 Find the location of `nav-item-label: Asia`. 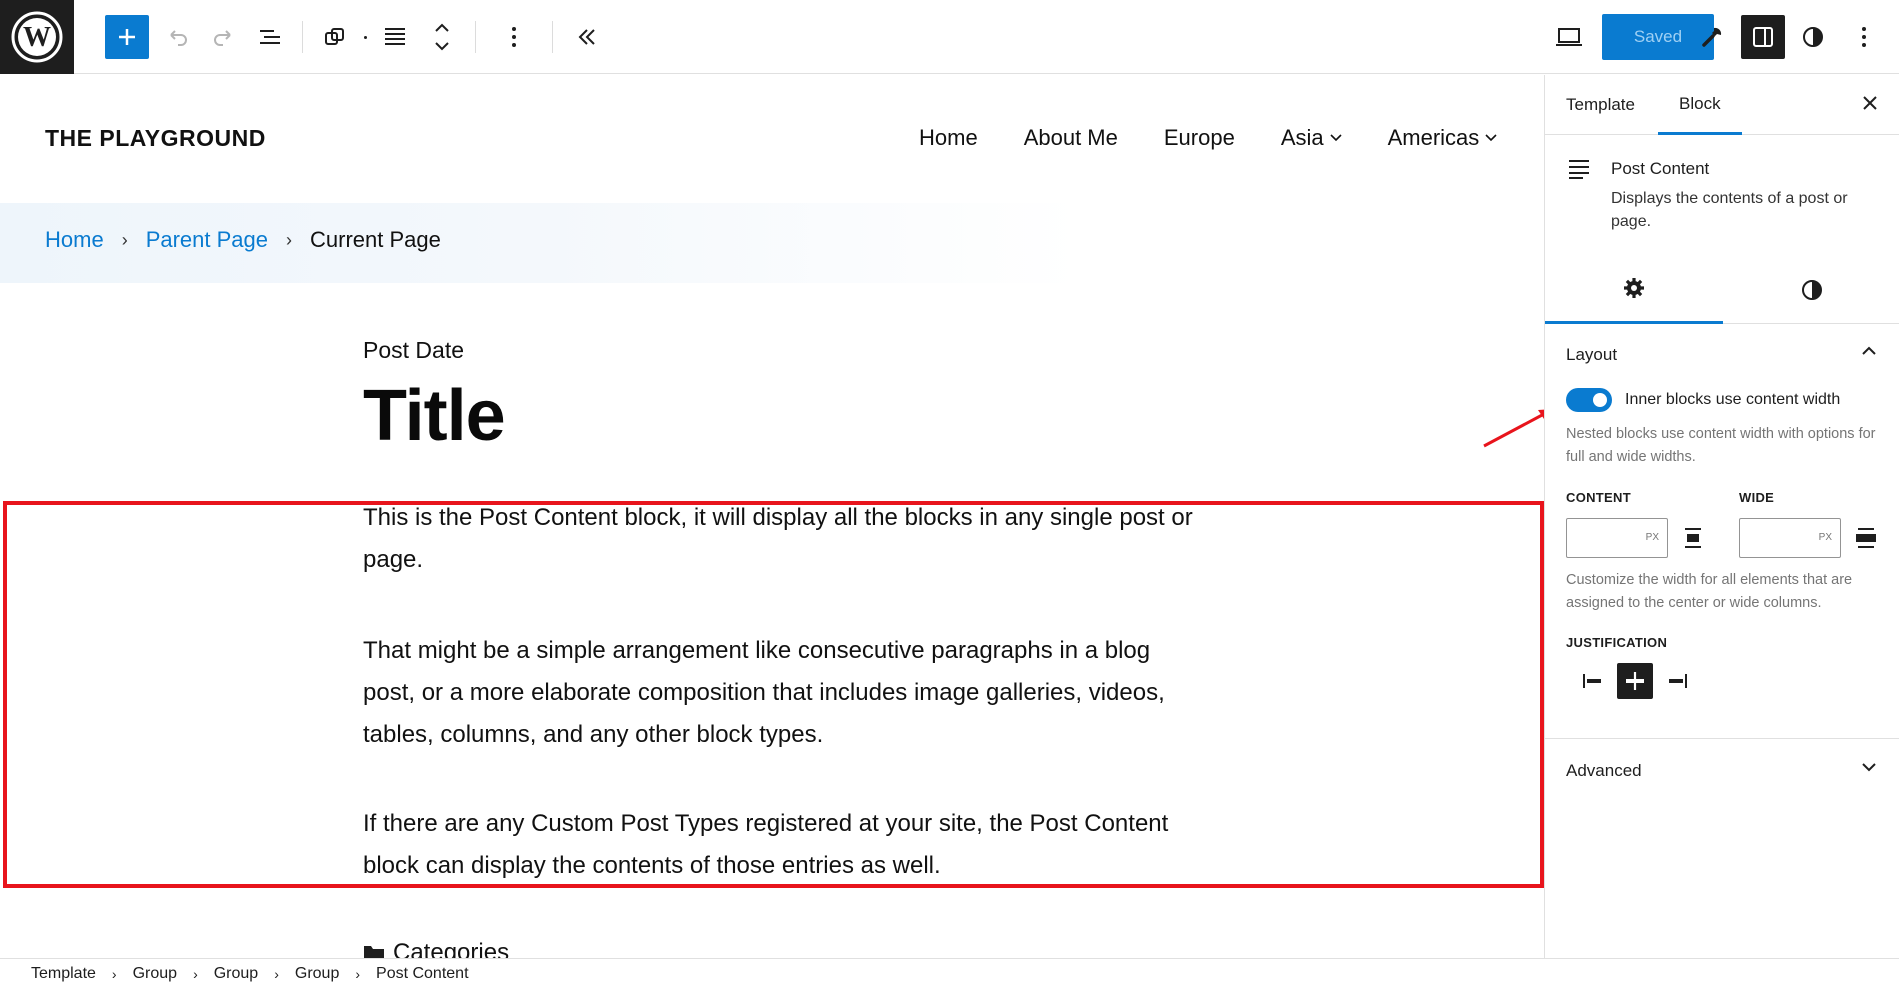

nav-item-label: Asia is located at coordinates (1302, 137).